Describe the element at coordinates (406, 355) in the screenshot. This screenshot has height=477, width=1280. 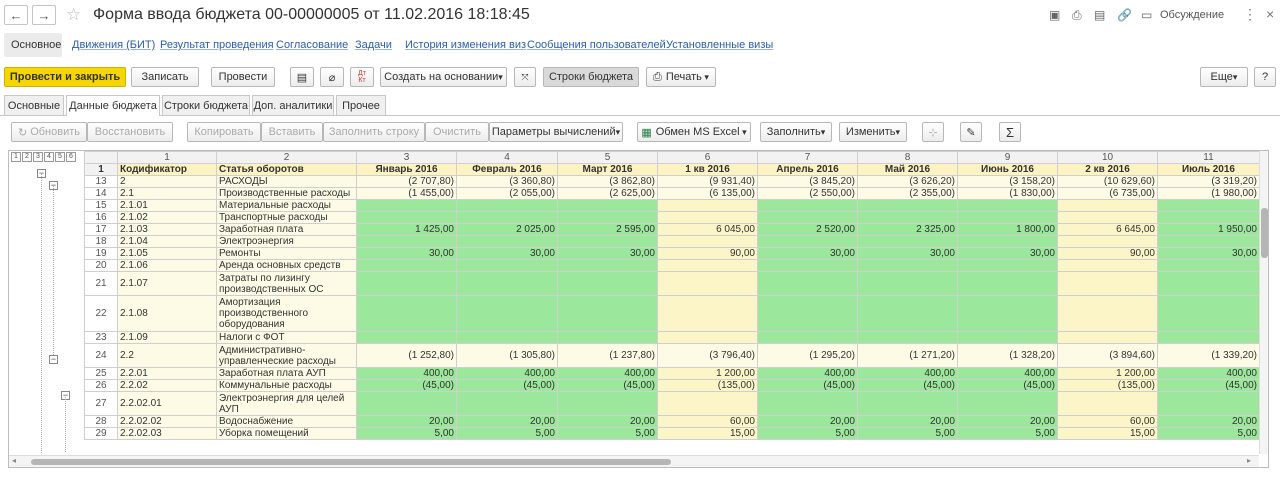
I see `value-cell: (1 252,80)` at that location.